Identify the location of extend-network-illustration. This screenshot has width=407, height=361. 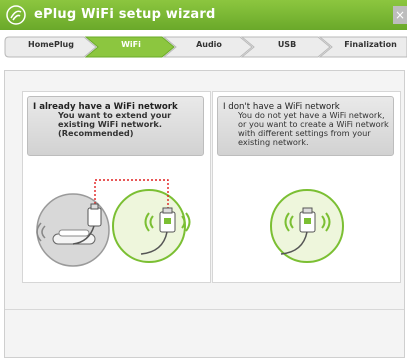
(116, 220).